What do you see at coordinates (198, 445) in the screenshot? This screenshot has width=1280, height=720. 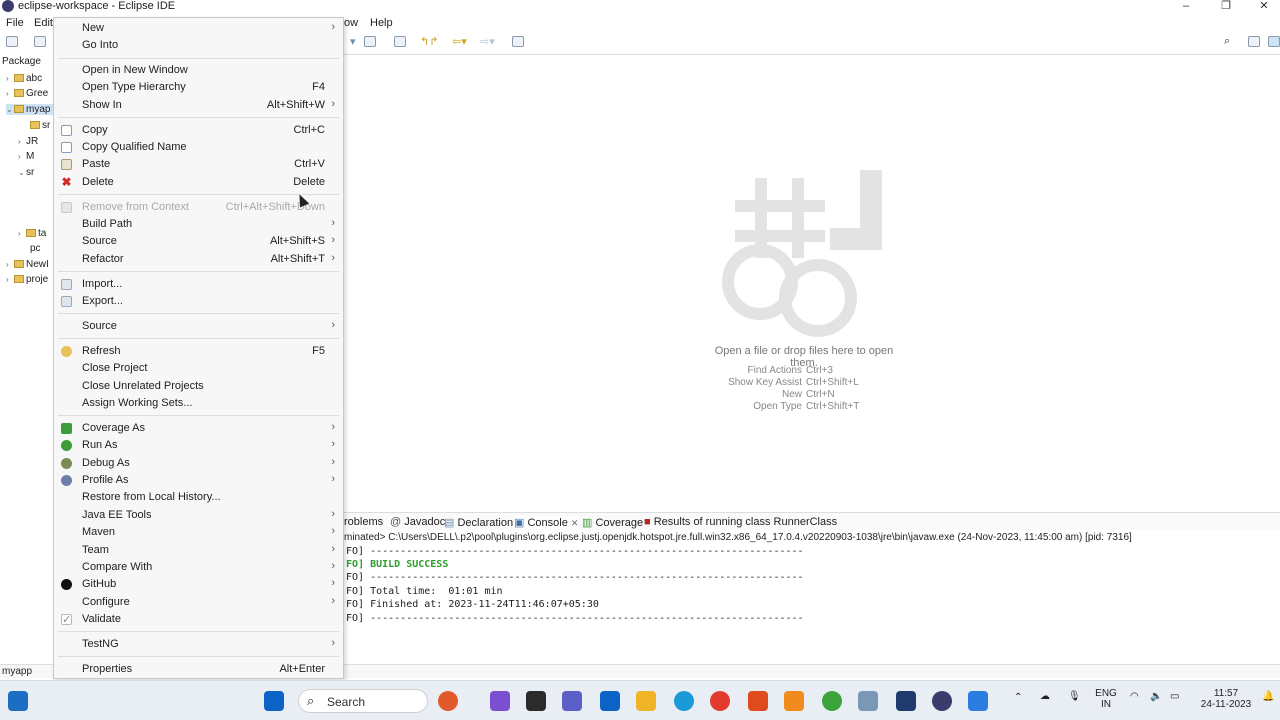 I see `menu-item-run-as: Run As ›` at bounding box center [198, 445].